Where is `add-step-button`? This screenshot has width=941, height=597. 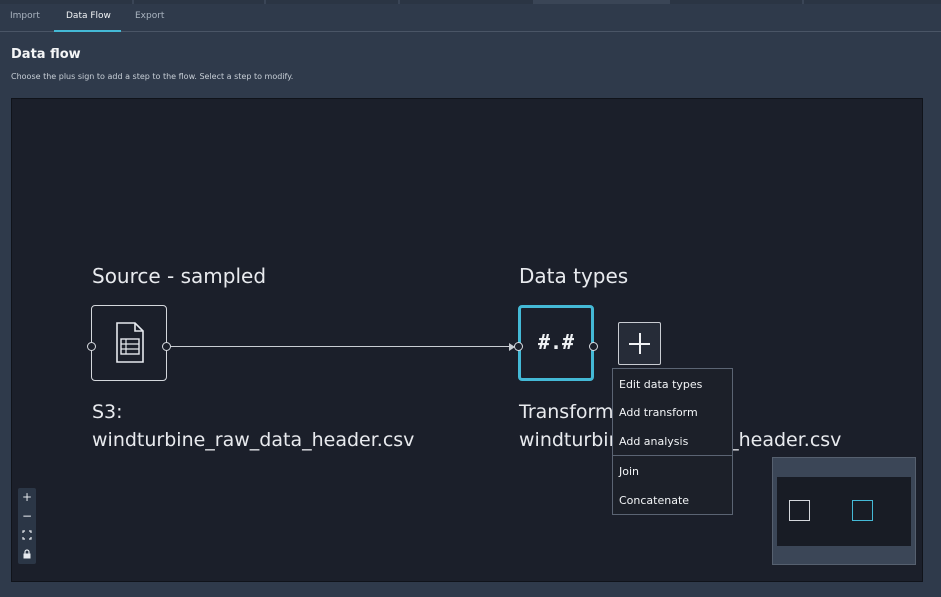 add-step-button is located at coordinates (639, 343).